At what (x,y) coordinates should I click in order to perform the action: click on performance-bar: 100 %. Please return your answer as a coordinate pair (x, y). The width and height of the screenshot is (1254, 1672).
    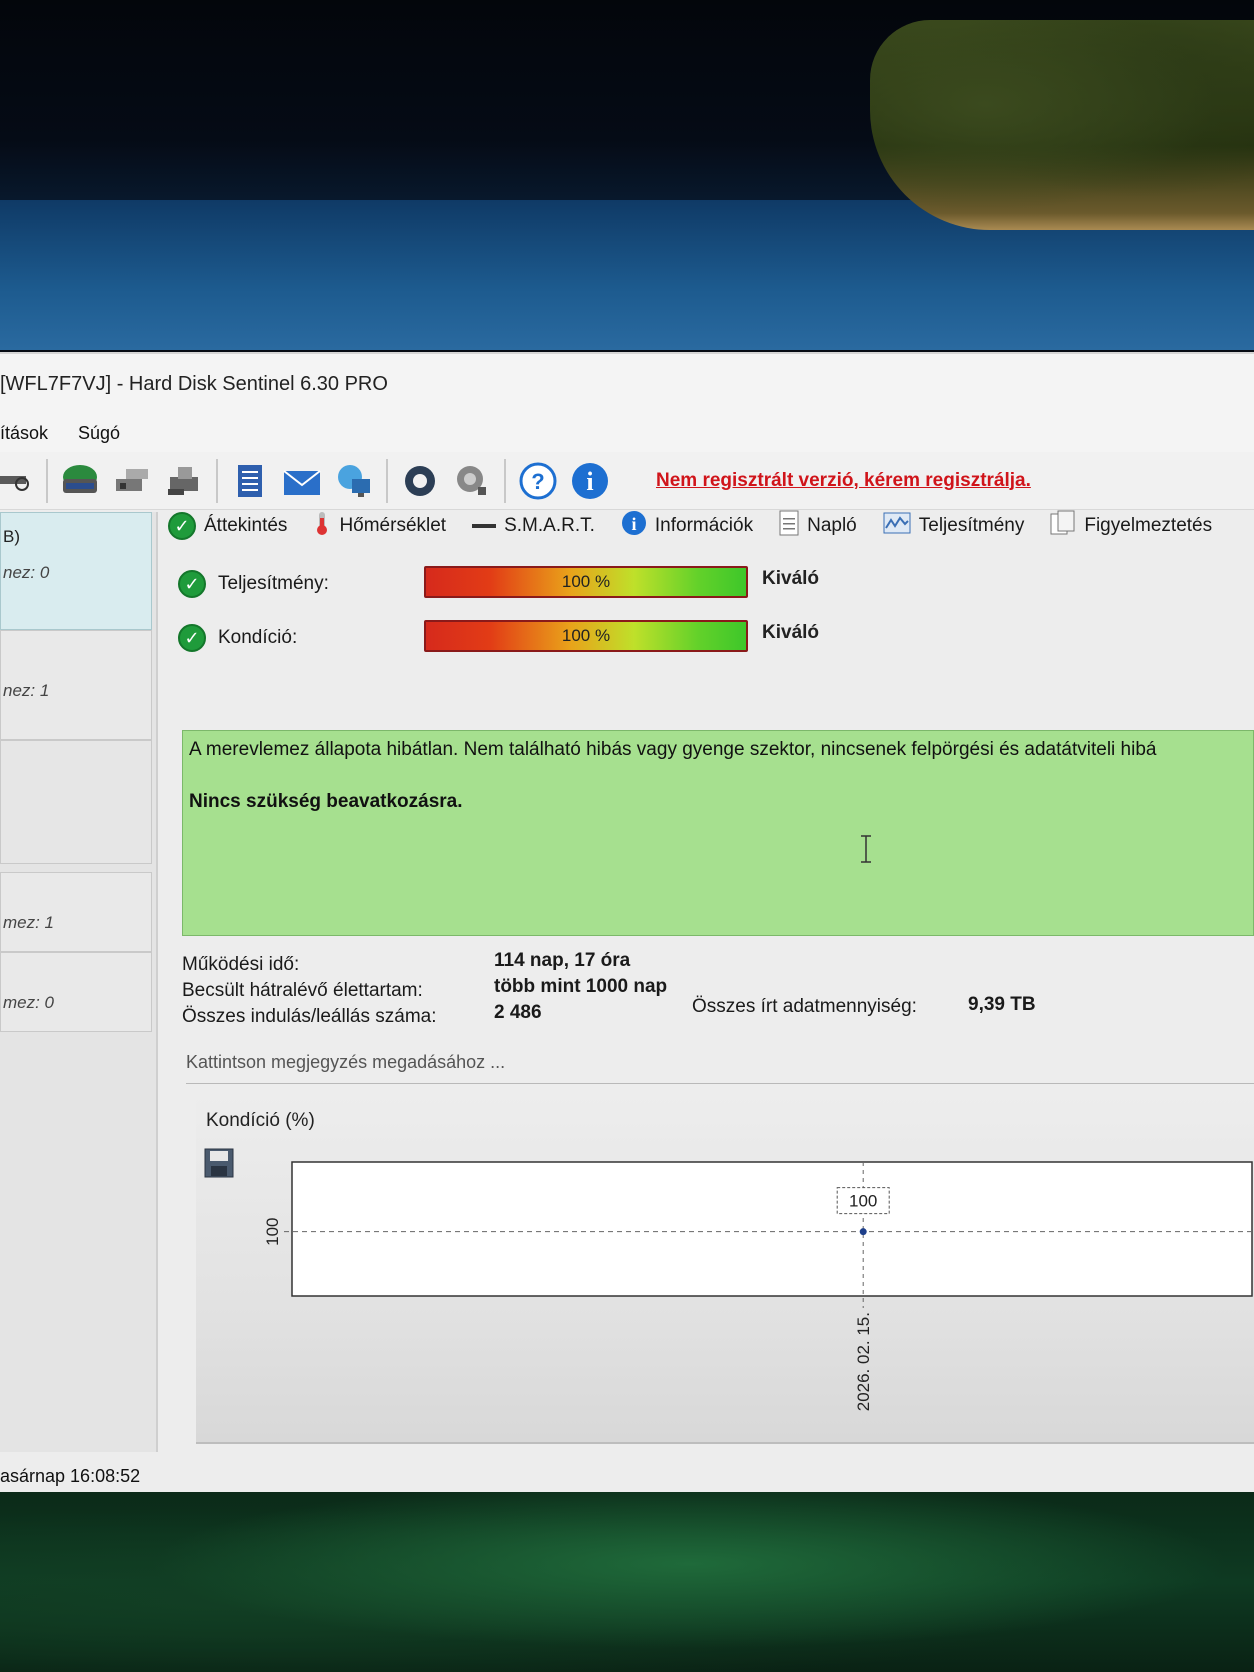
    Looking at the image, I should click on (586, 582).